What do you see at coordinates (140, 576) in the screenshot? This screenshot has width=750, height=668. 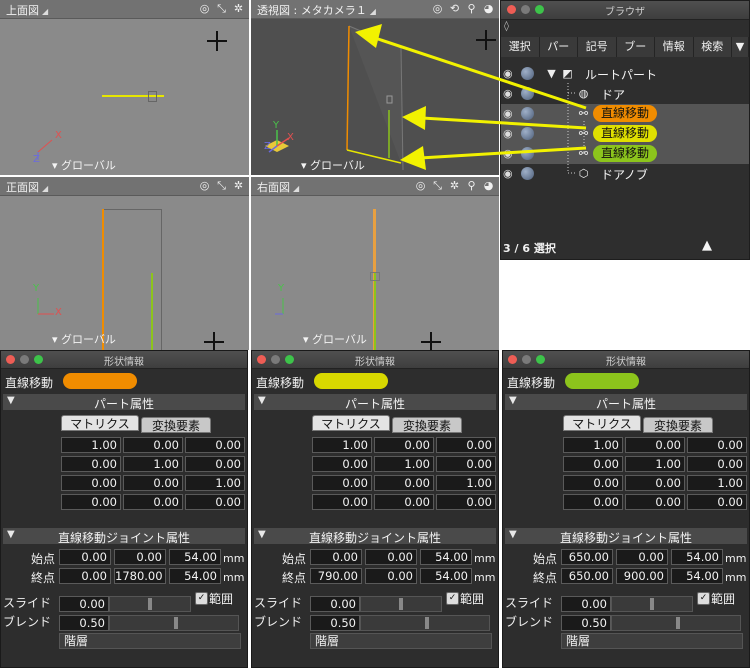 I see `end-field: 1780.00` at bounding box center [140, 576].